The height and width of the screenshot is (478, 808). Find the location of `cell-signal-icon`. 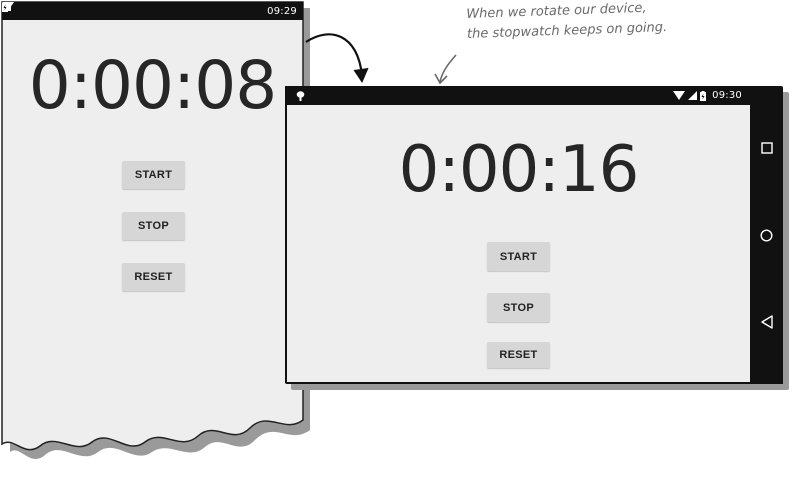

cell-signal-icon is located at coordinates (693, 95).